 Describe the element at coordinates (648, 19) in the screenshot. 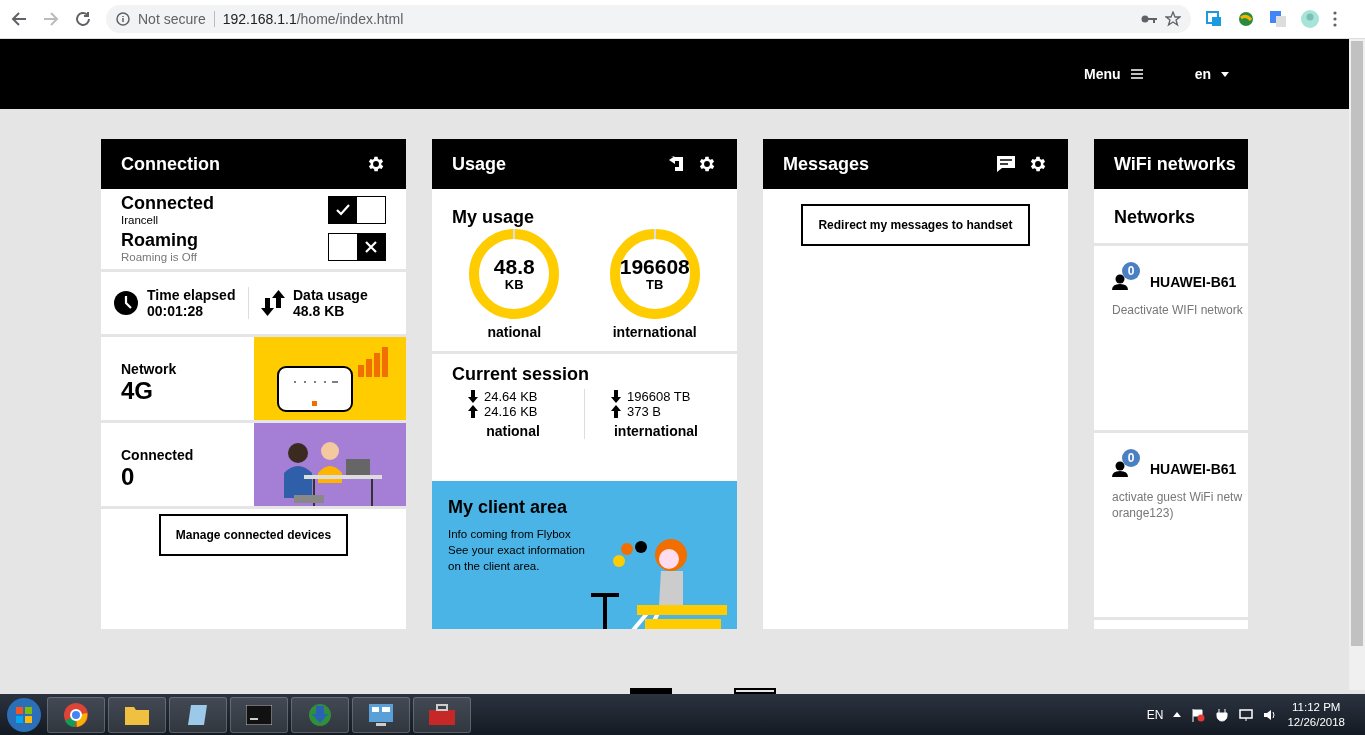

I see `address-bar: Not secure 192.168.1.1/home/index.html` at that location.